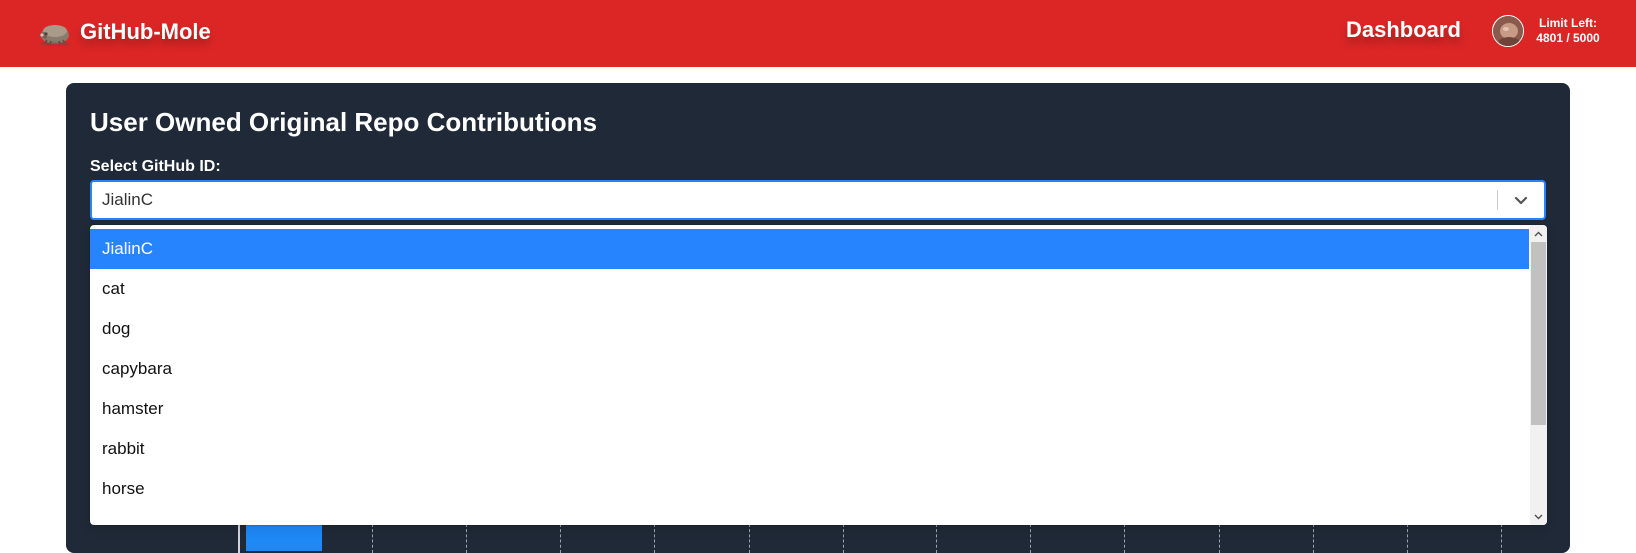 This screenshot has width=1636, height=553. What do you see at coordinates (809, 289) in the screenshot?
I see `dropdown-option: cat` at bounding box center [809, 289].